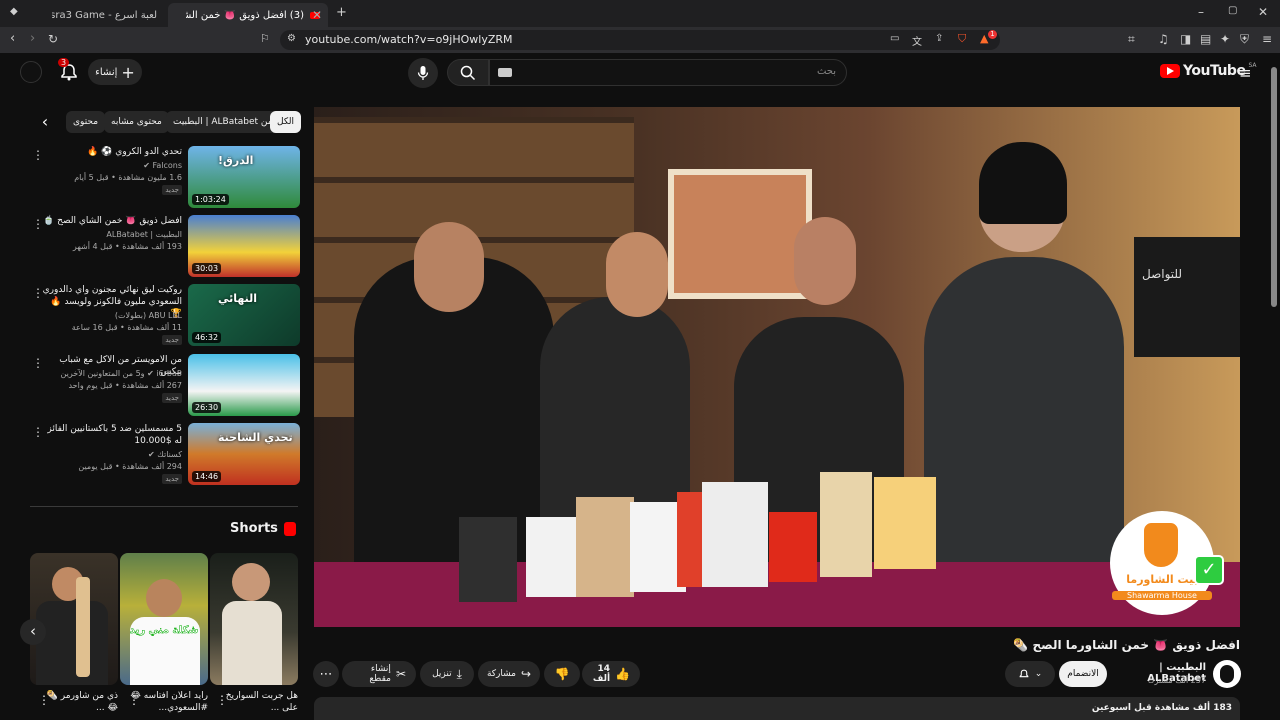 Image resolution: width=1280 pixels, height=720 pixels. What do you see at coordinates (112, 165) in the screenshot?
I see `recommendation-channel: Falcons ✔` at bounding box center [112, 165].